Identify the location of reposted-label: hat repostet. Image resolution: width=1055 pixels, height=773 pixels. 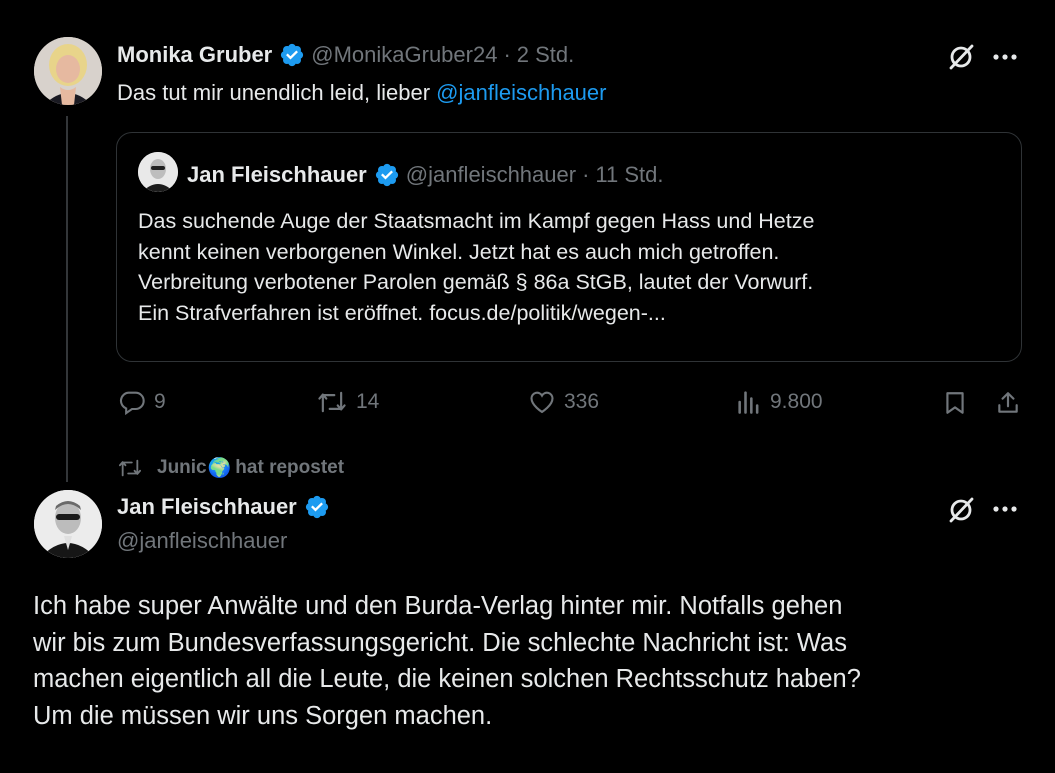
(290, 467).